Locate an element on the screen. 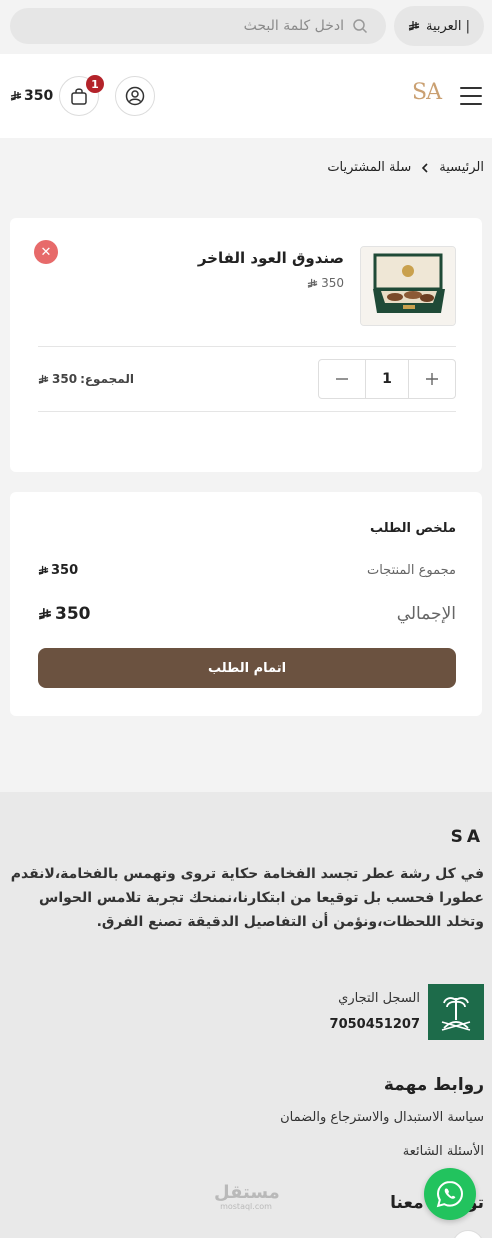  quantity-stepper: 1 is located at coordinates (387, 379).